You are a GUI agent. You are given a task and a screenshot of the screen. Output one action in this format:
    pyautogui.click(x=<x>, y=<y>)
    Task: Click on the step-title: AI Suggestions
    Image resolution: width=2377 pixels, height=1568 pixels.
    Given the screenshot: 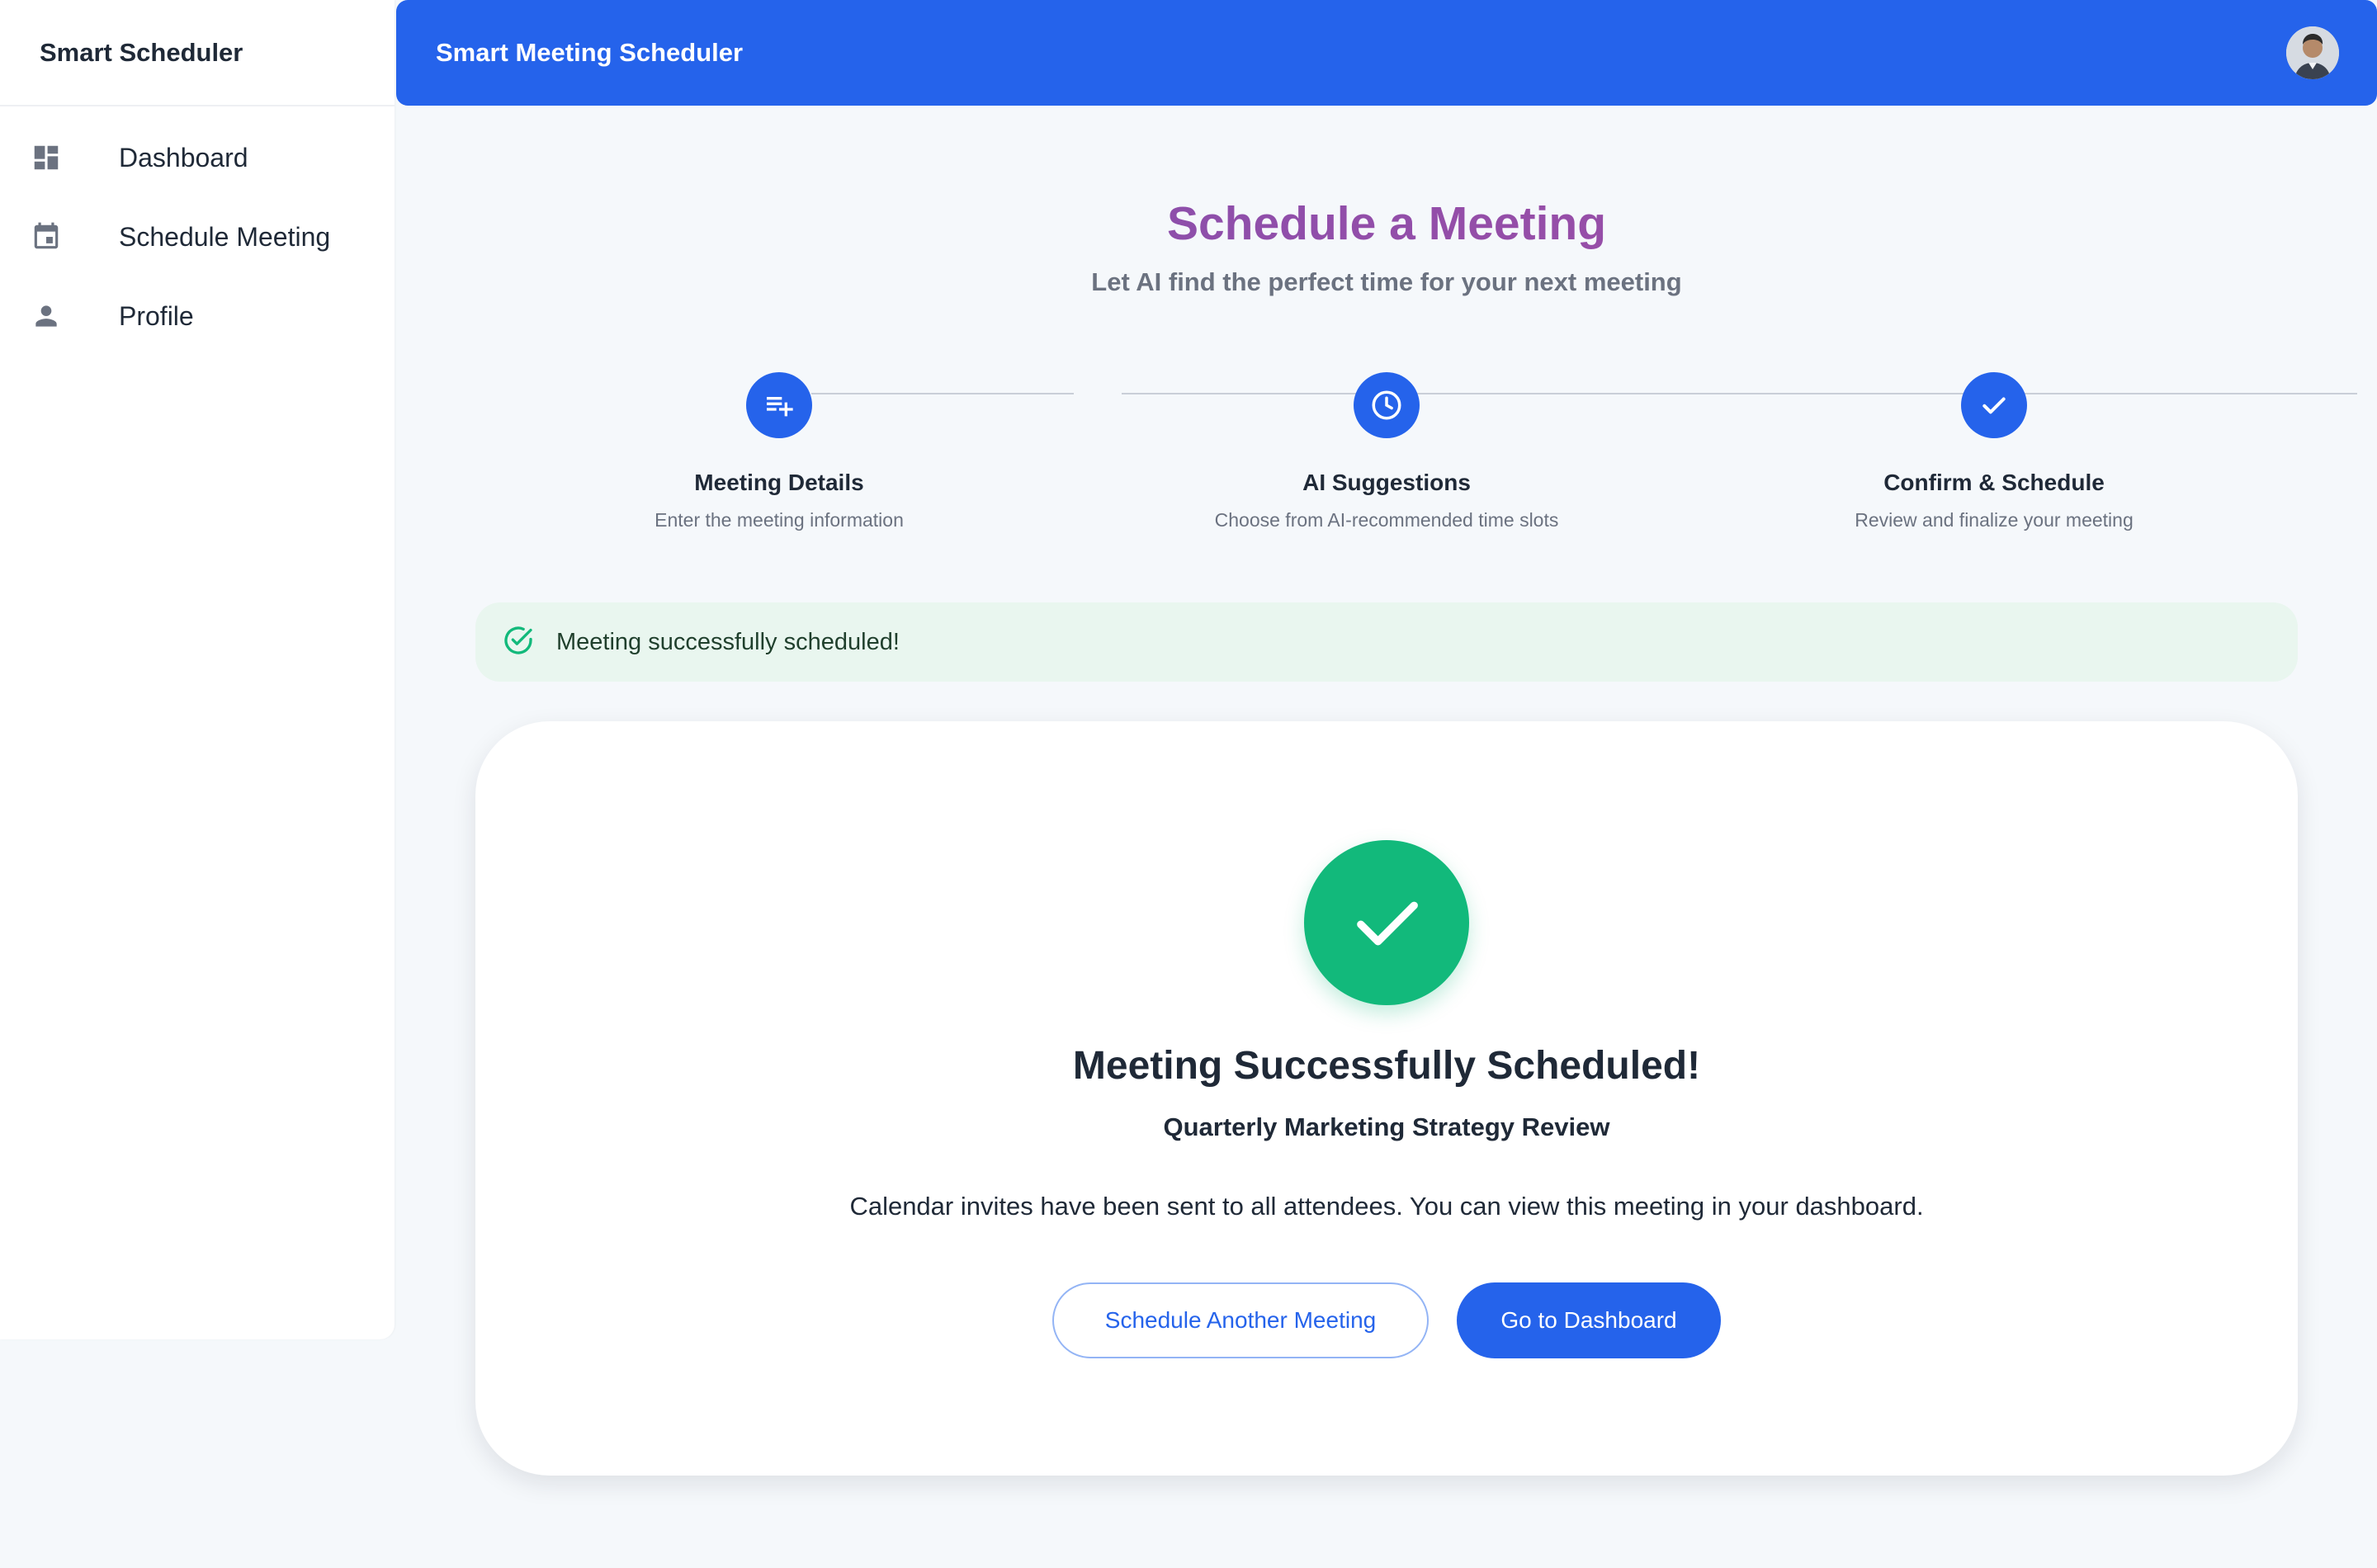 What is the action you would take?
    pyautogui.click(x=1386, y=483)
    